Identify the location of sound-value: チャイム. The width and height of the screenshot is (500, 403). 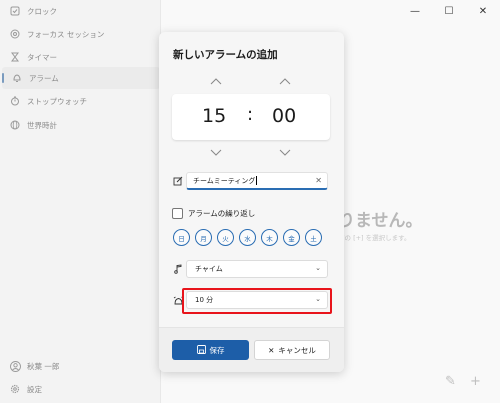
(209, 269).